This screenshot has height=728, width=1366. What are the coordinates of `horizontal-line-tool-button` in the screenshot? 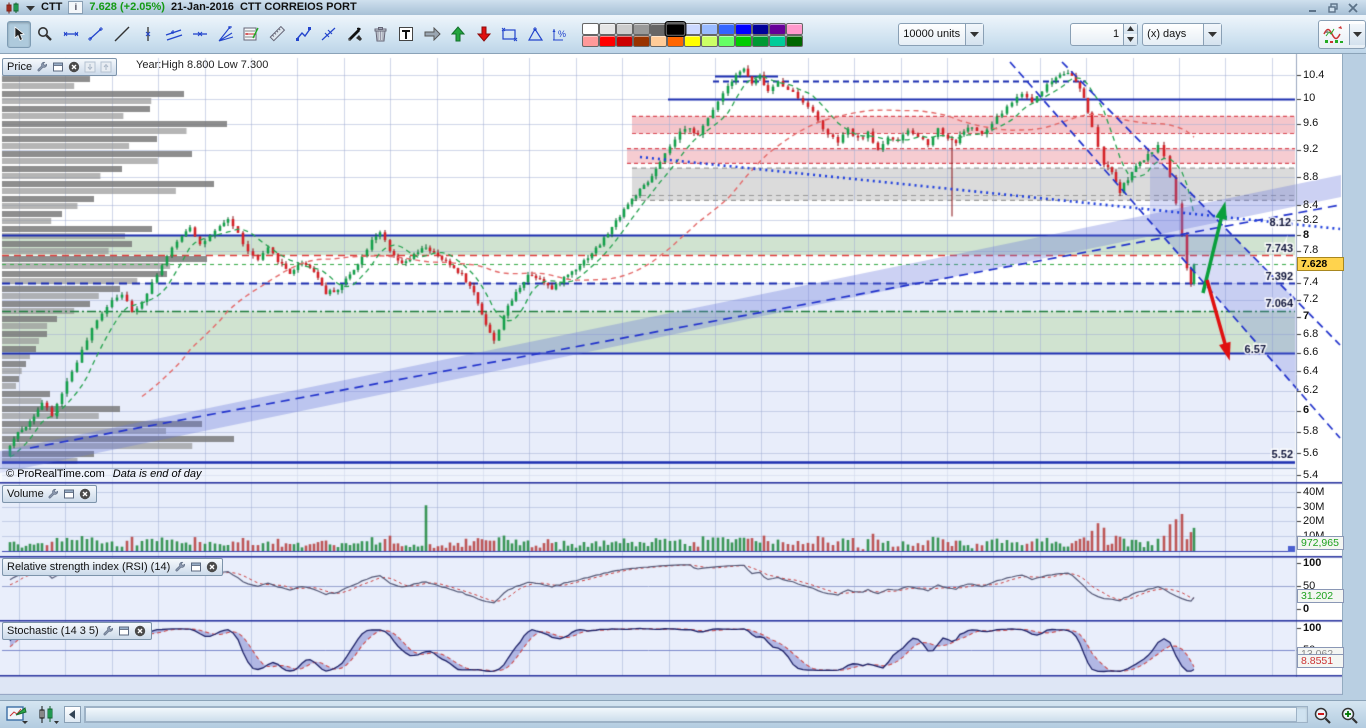 It's located at (200, 34).